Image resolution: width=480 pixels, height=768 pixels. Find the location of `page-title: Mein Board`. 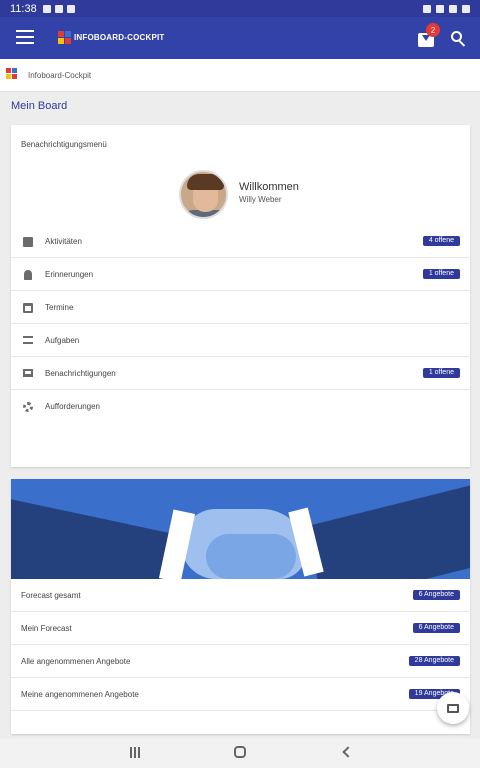

page-title: Mein Board is located at coordinates (39, 106).